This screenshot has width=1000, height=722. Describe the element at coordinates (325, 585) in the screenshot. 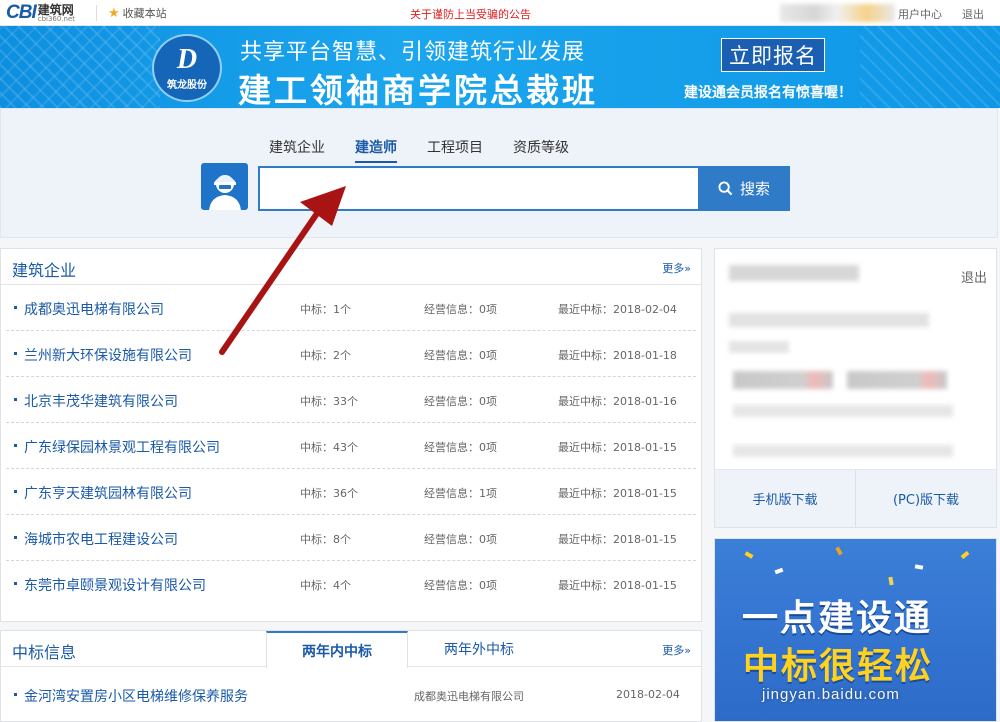

I see `bid-count: 中标：4个` at that location.